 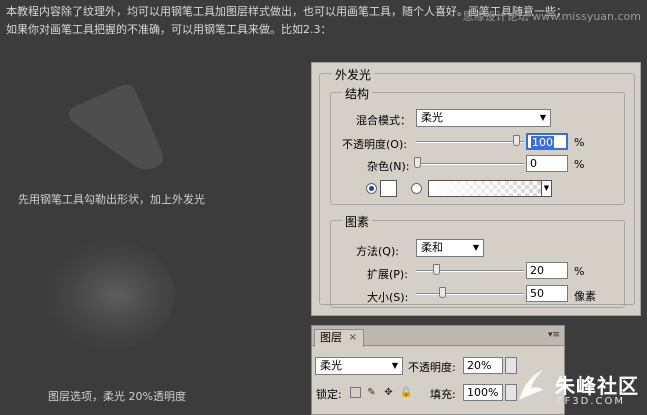 What do you see at coordinates (483, 365) in the screenshot?
I see `layer-opacity-input: 20%` at bounding box center [483, 365].